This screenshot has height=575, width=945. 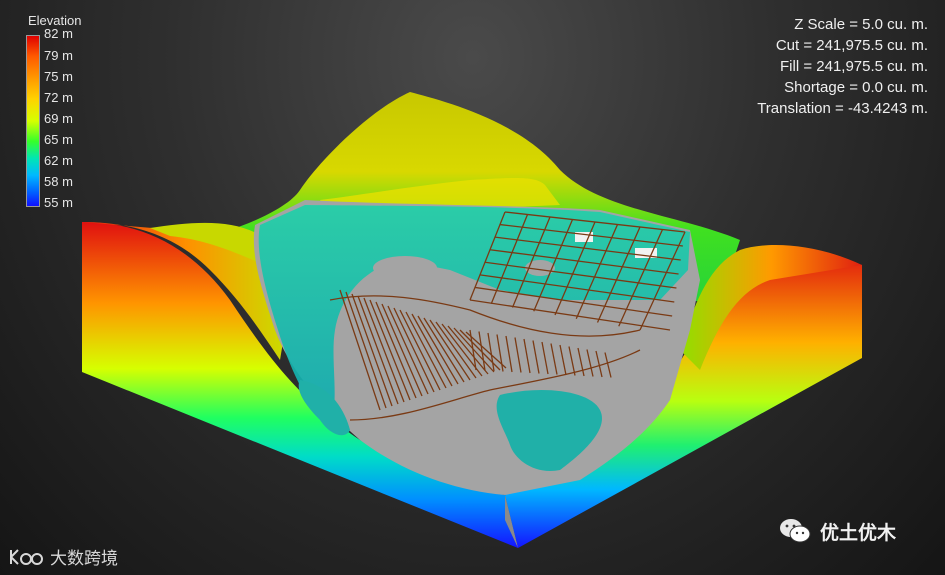 What do you see at coordinates (58, 97) in the screenshot?
I see `legend-label: 72 m` at bounding box center [58, 97].